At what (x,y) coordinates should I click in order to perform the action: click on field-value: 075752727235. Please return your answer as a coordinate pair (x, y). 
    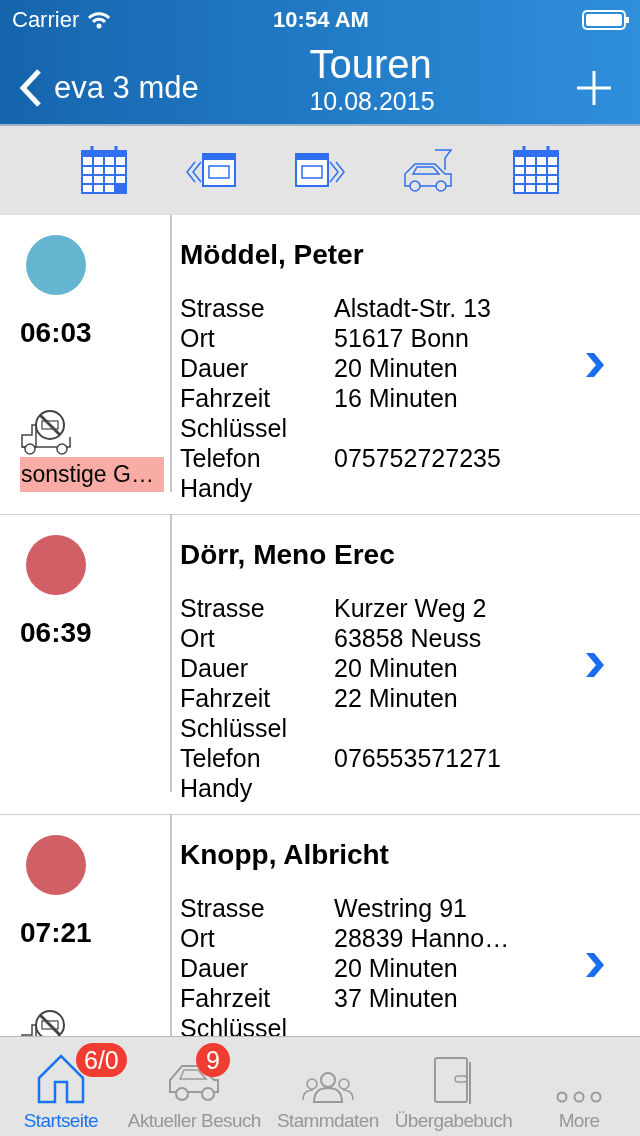
    Looking at the image, I should click on (417, 458).